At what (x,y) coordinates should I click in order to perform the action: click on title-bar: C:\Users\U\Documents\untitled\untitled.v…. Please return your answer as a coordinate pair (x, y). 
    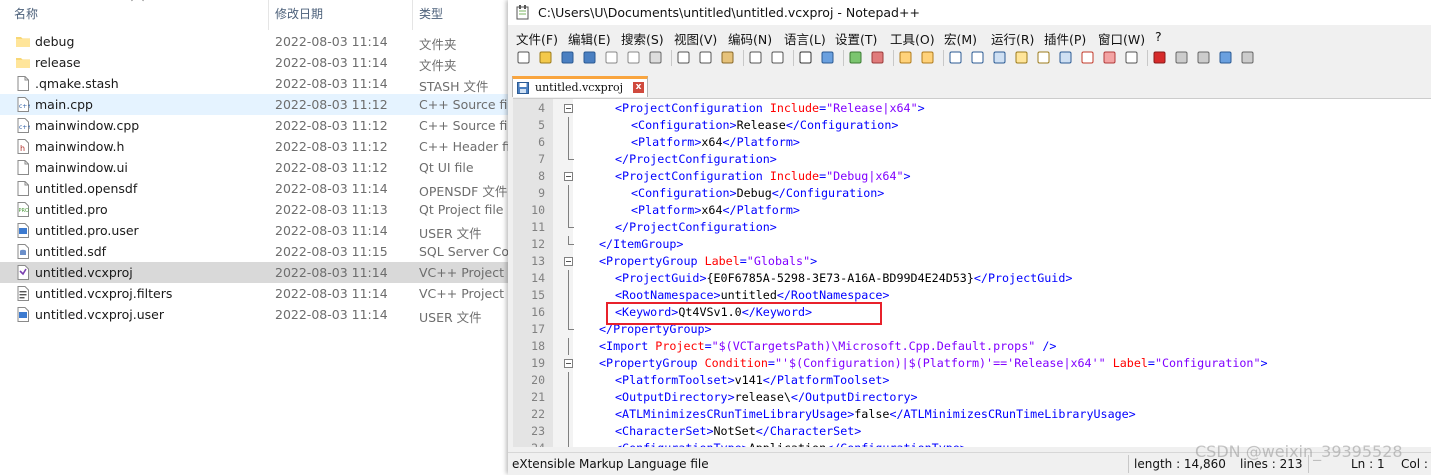
    Looking at the image, I should click on (969, 12).